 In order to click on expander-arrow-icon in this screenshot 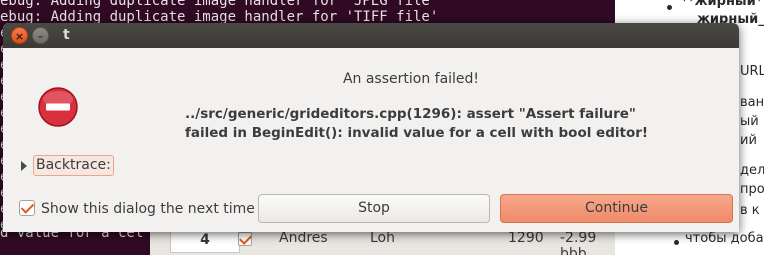, I will do `click(24, 166)`.